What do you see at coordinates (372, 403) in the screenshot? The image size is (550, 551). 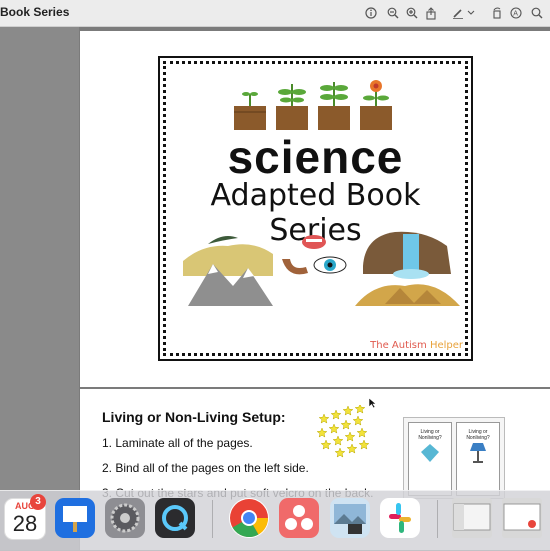 I see `mouse-cursor-icon` at bounding box center [372, 403].